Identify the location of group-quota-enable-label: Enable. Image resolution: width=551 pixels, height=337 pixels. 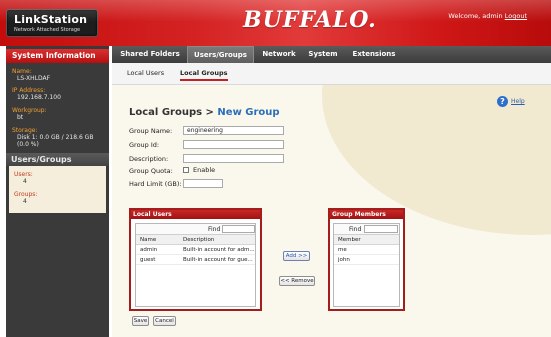
(204, 170).